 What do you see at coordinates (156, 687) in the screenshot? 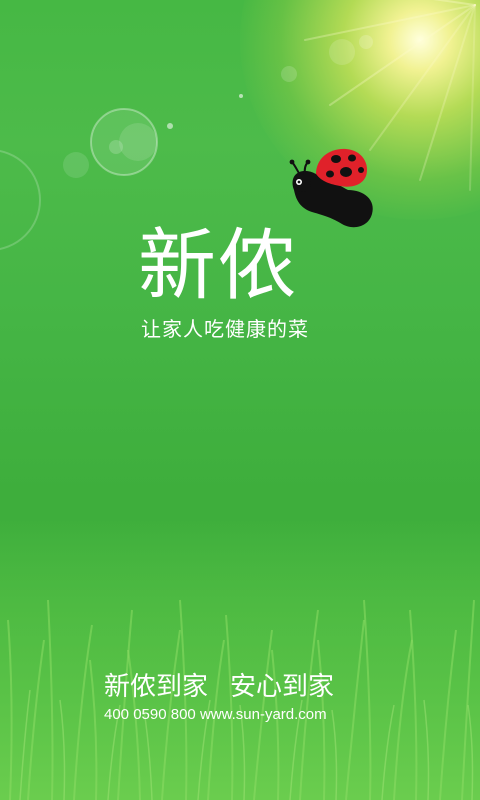
I see `footer-slogan-part1: 新侬到家` at bounding box center [156, 687].